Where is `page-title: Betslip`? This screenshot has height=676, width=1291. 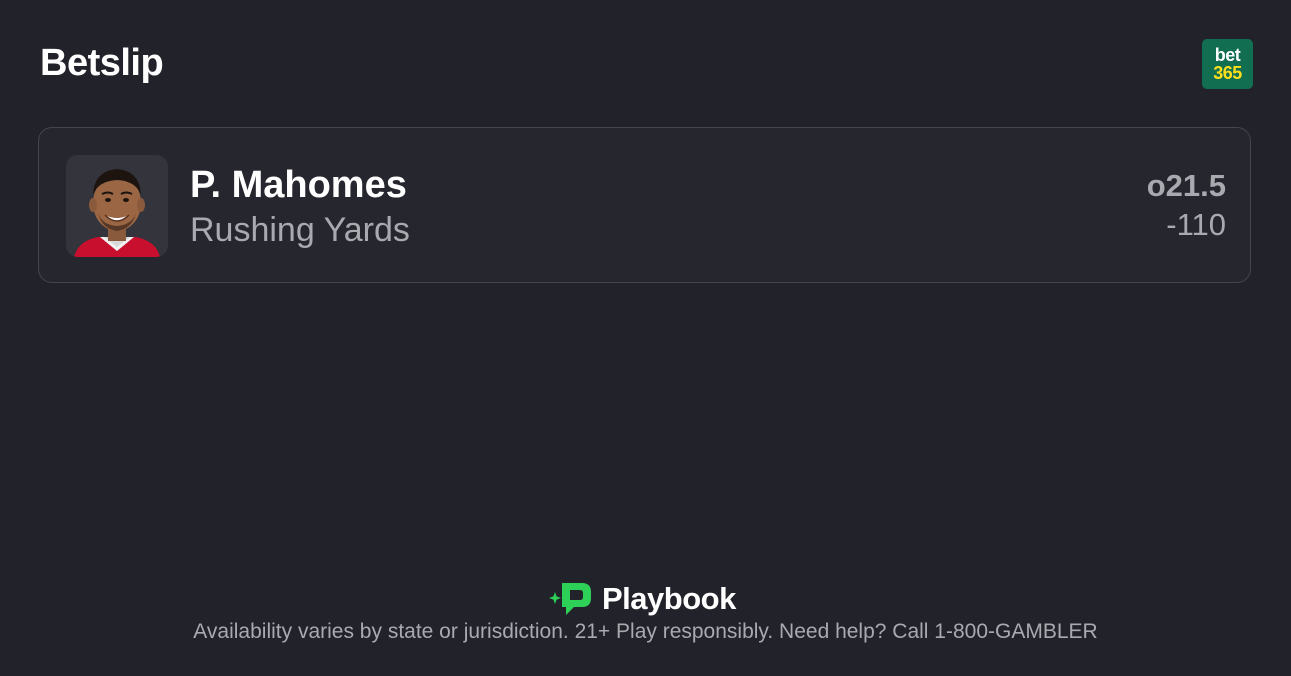 page-title: Betslip is located at coordinates (102, 63).